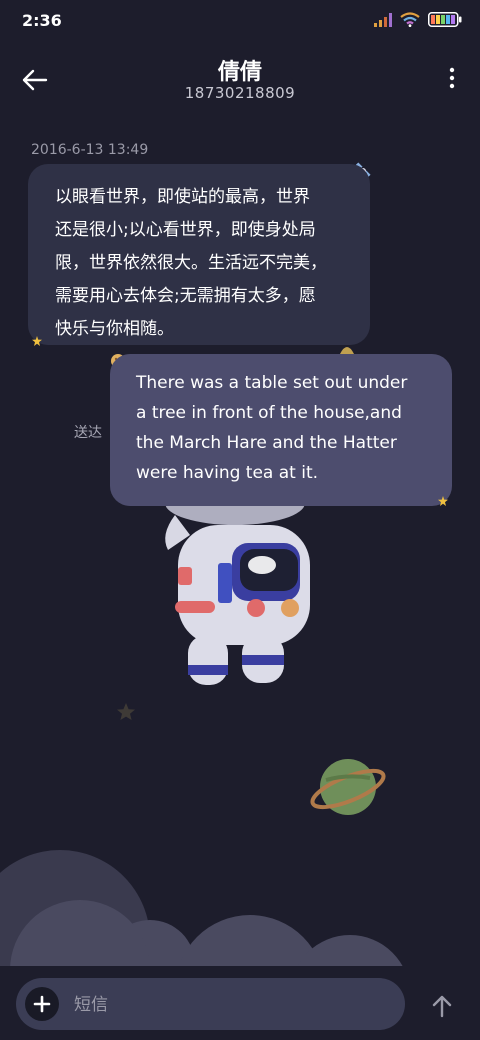  Describe the element at coordinates (182, 197) in the screenshot. I see `incoming-message-line: 以眼看世界，即使站的最高，世界` at that location.